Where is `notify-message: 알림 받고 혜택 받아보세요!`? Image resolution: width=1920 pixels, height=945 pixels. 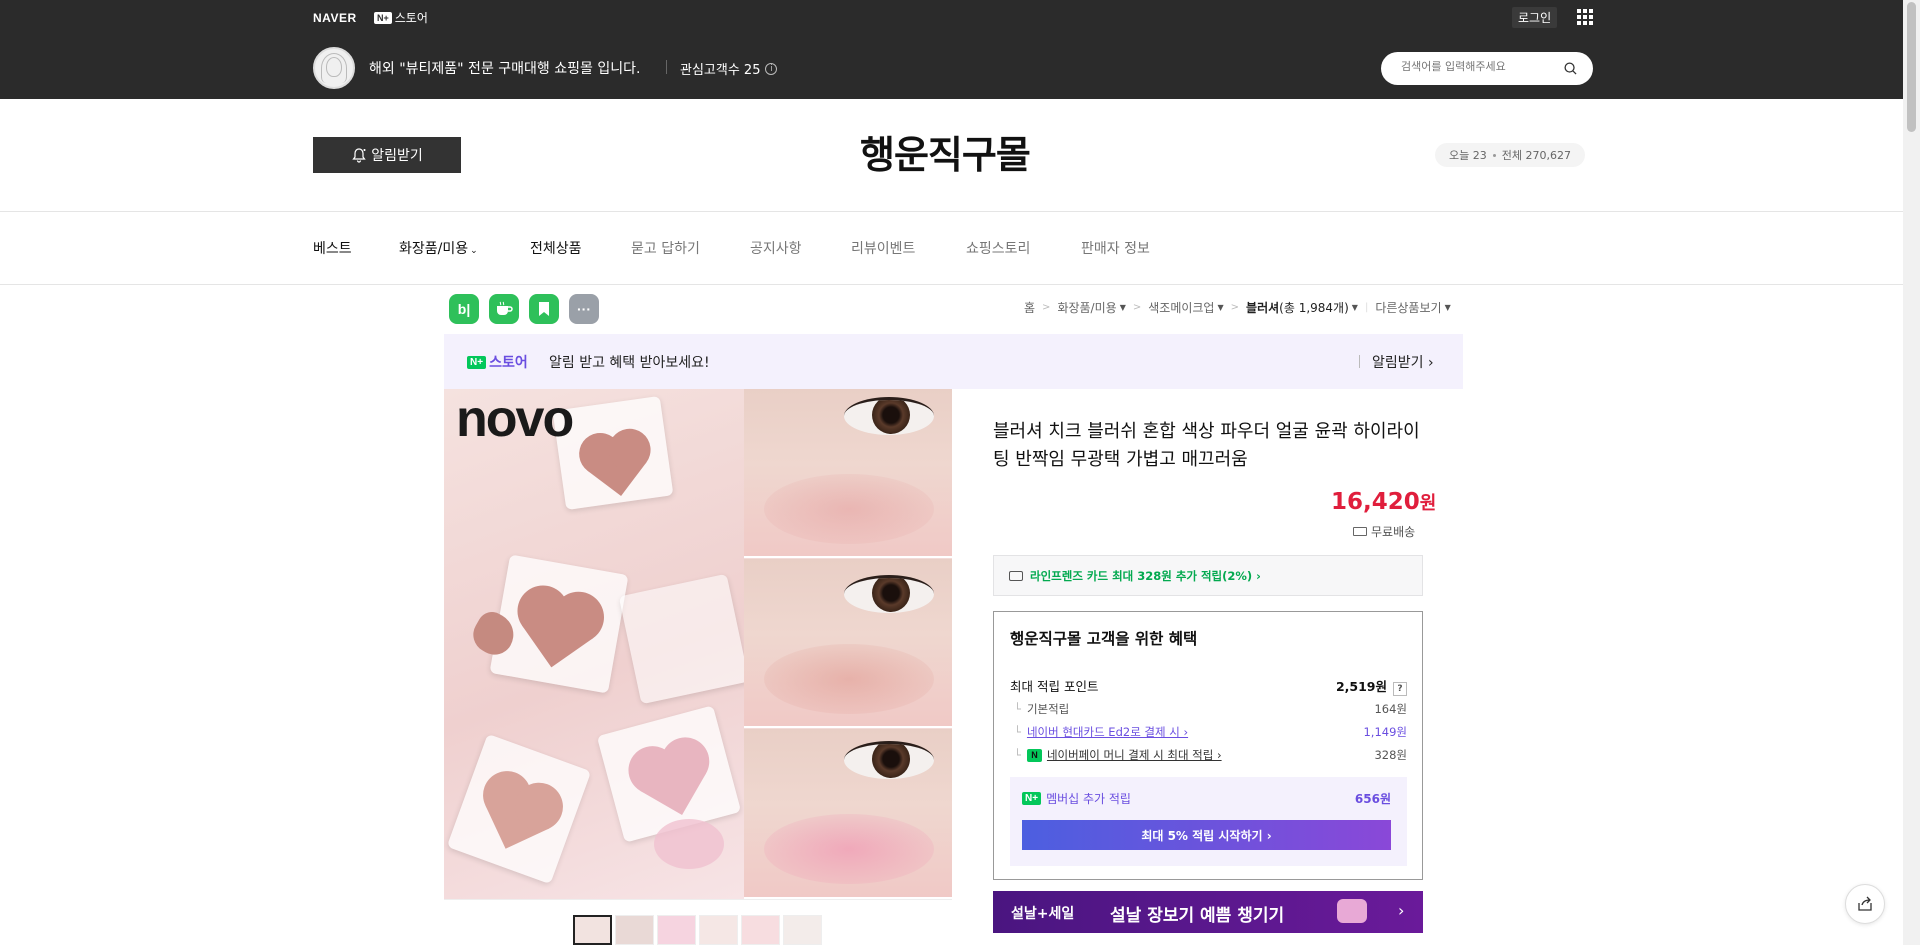
notify-message: 알림 받고 혜택 받아보세요! is located at coordinates (629, 363).